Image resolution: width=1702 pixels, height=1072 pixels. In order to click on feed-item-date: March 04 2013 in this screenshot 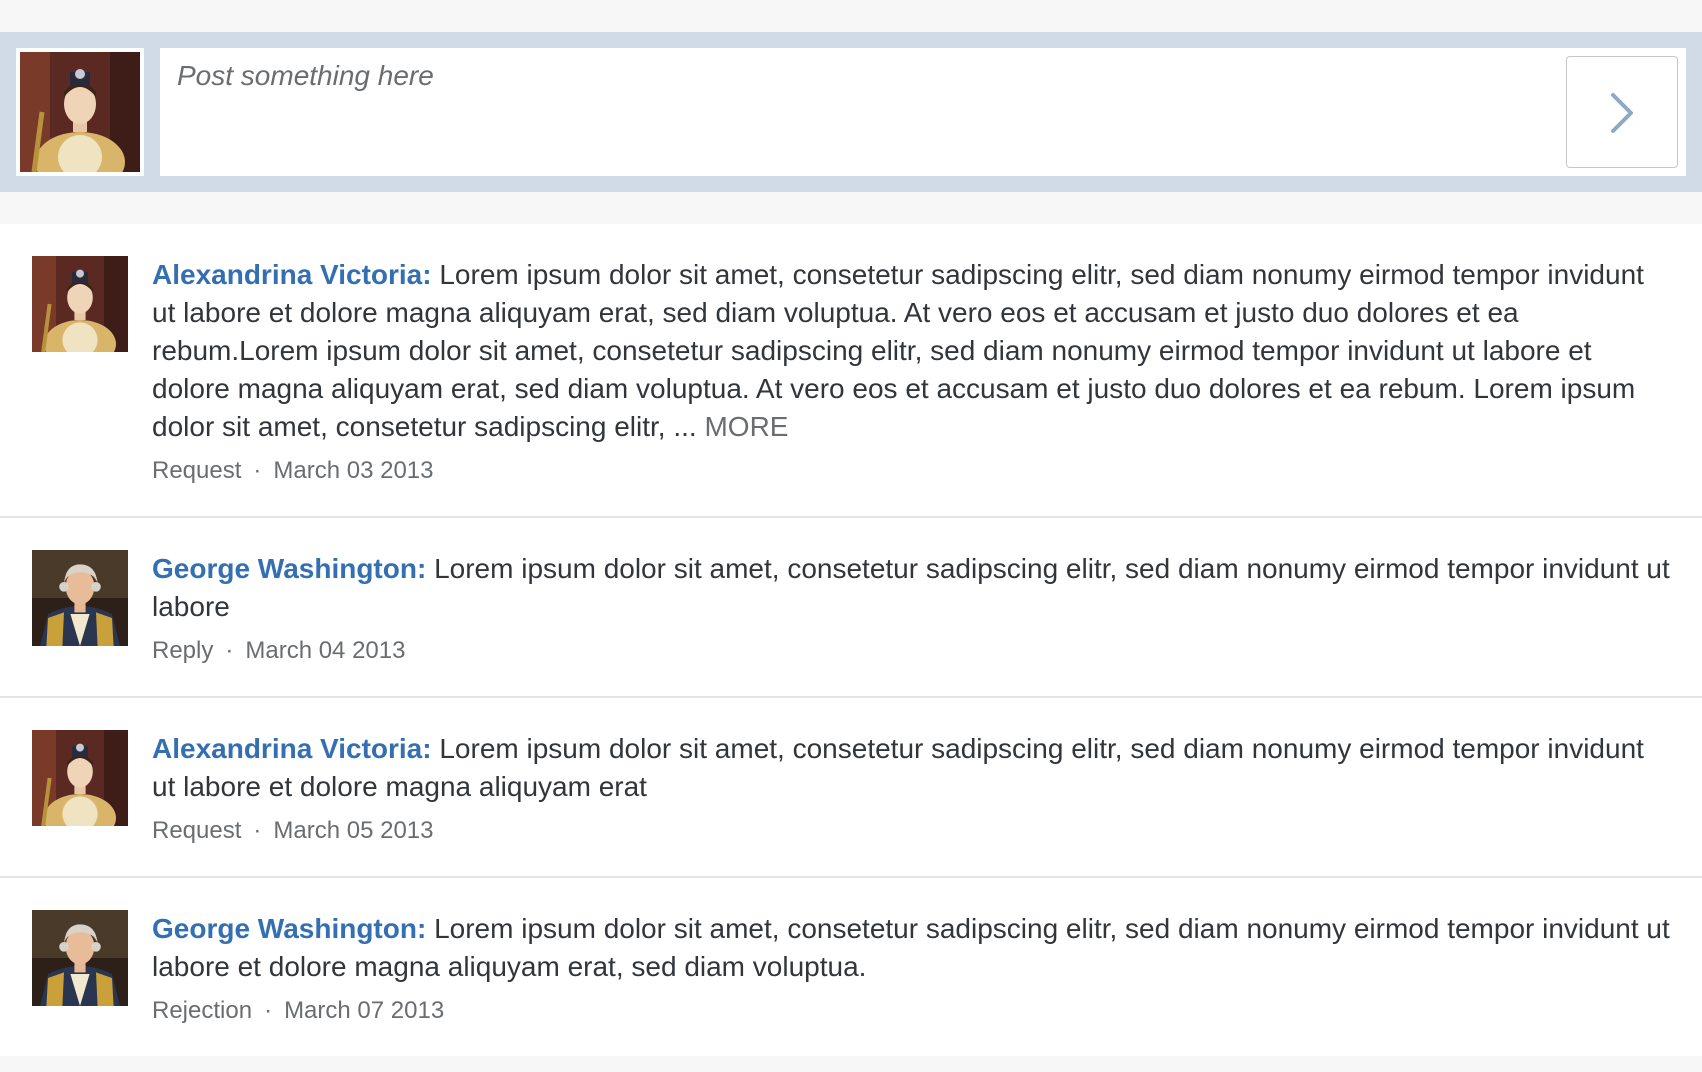, I will do `click(325, 650)`.